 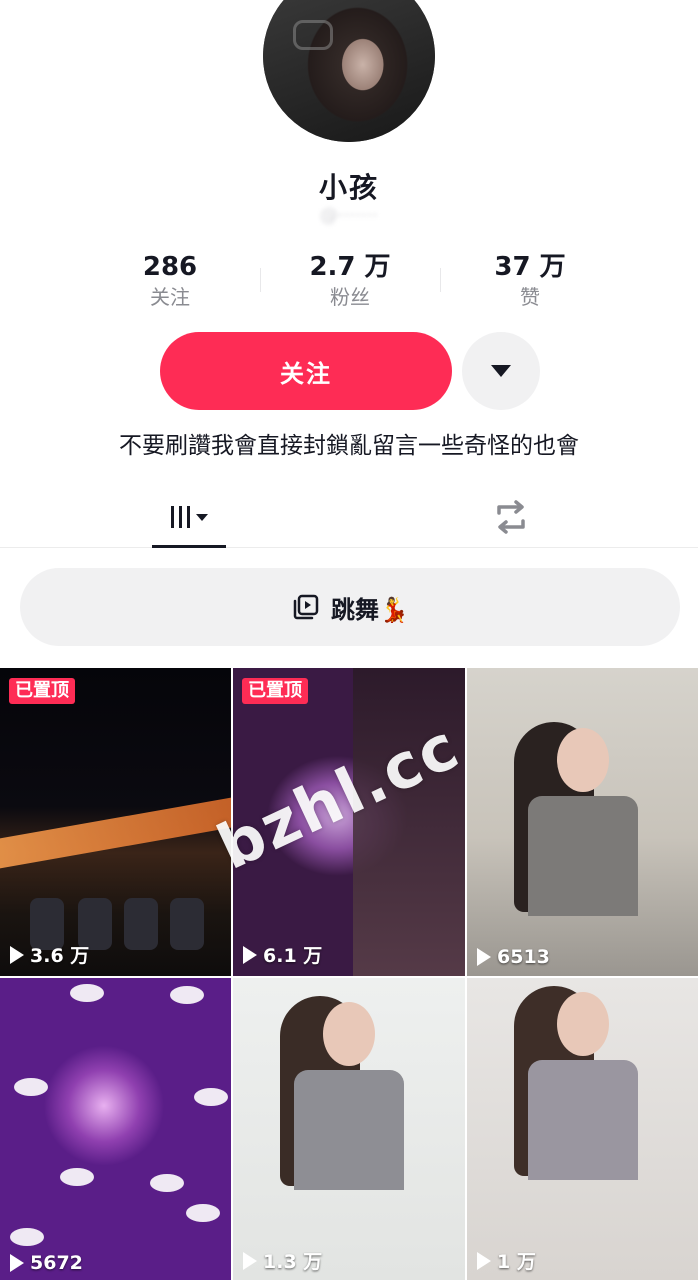 I want to click on view-count-value: 1 万, so click(x=516, y=1262).